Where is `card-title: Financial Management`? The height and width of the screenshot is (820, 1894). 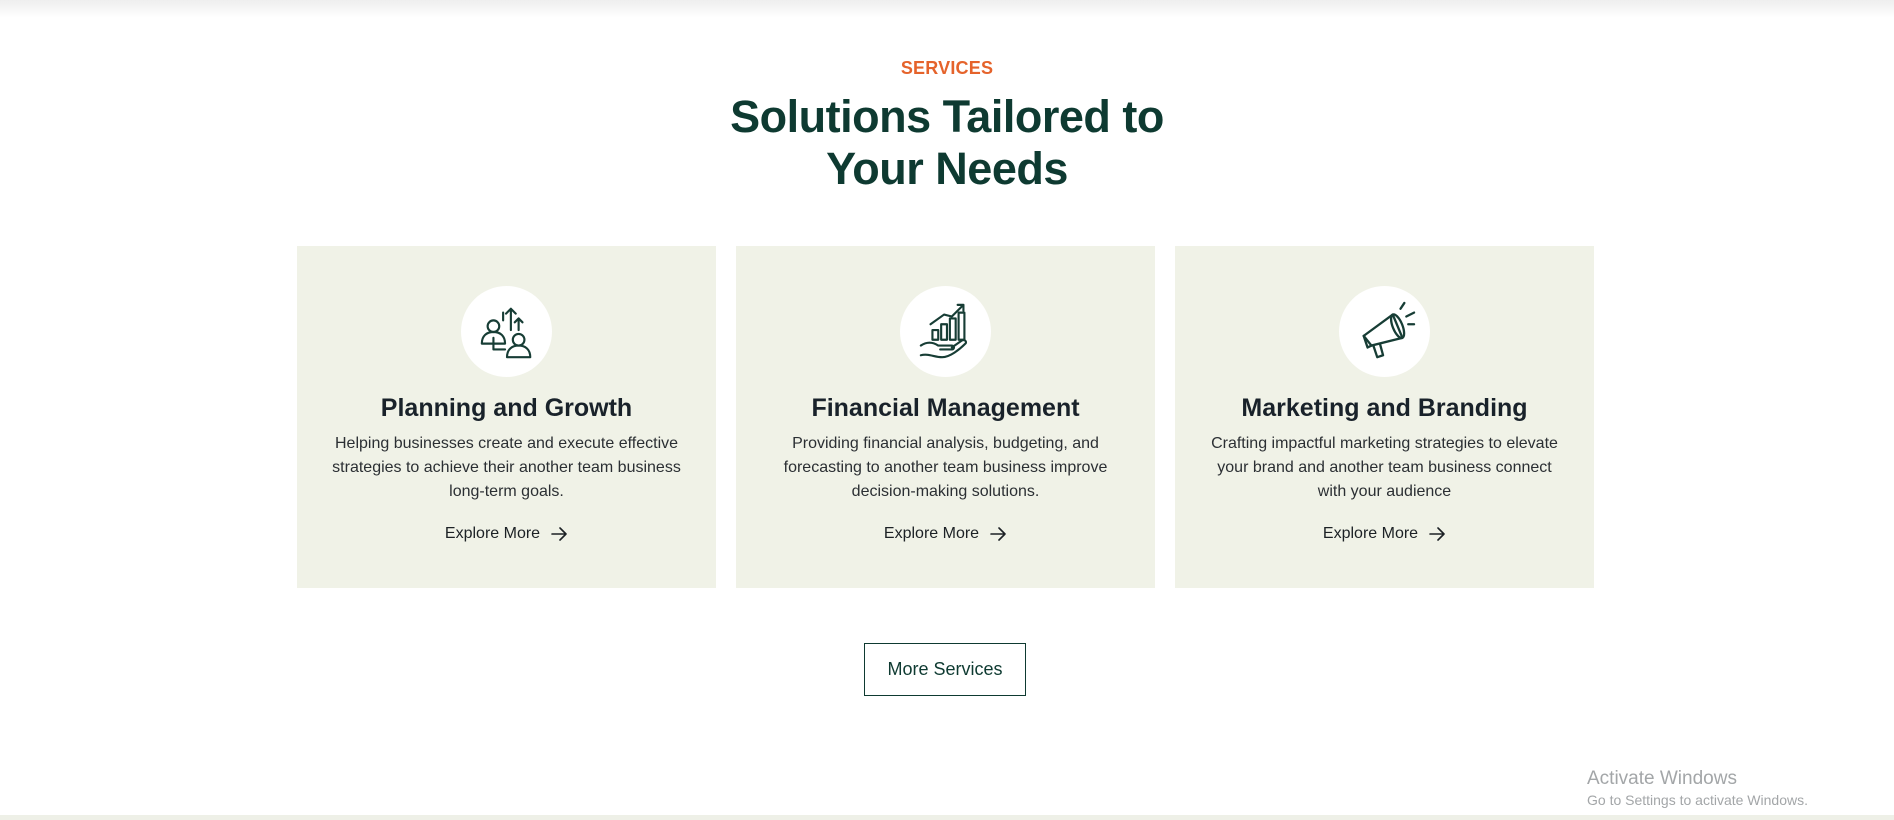 card-title: Financial Management is located at coordinates (945, 408).